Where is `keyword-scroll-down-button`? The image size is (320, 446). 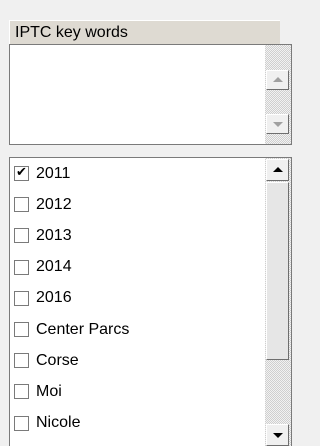 keyword-scroll-down-button is located at coordinates (277, 435).